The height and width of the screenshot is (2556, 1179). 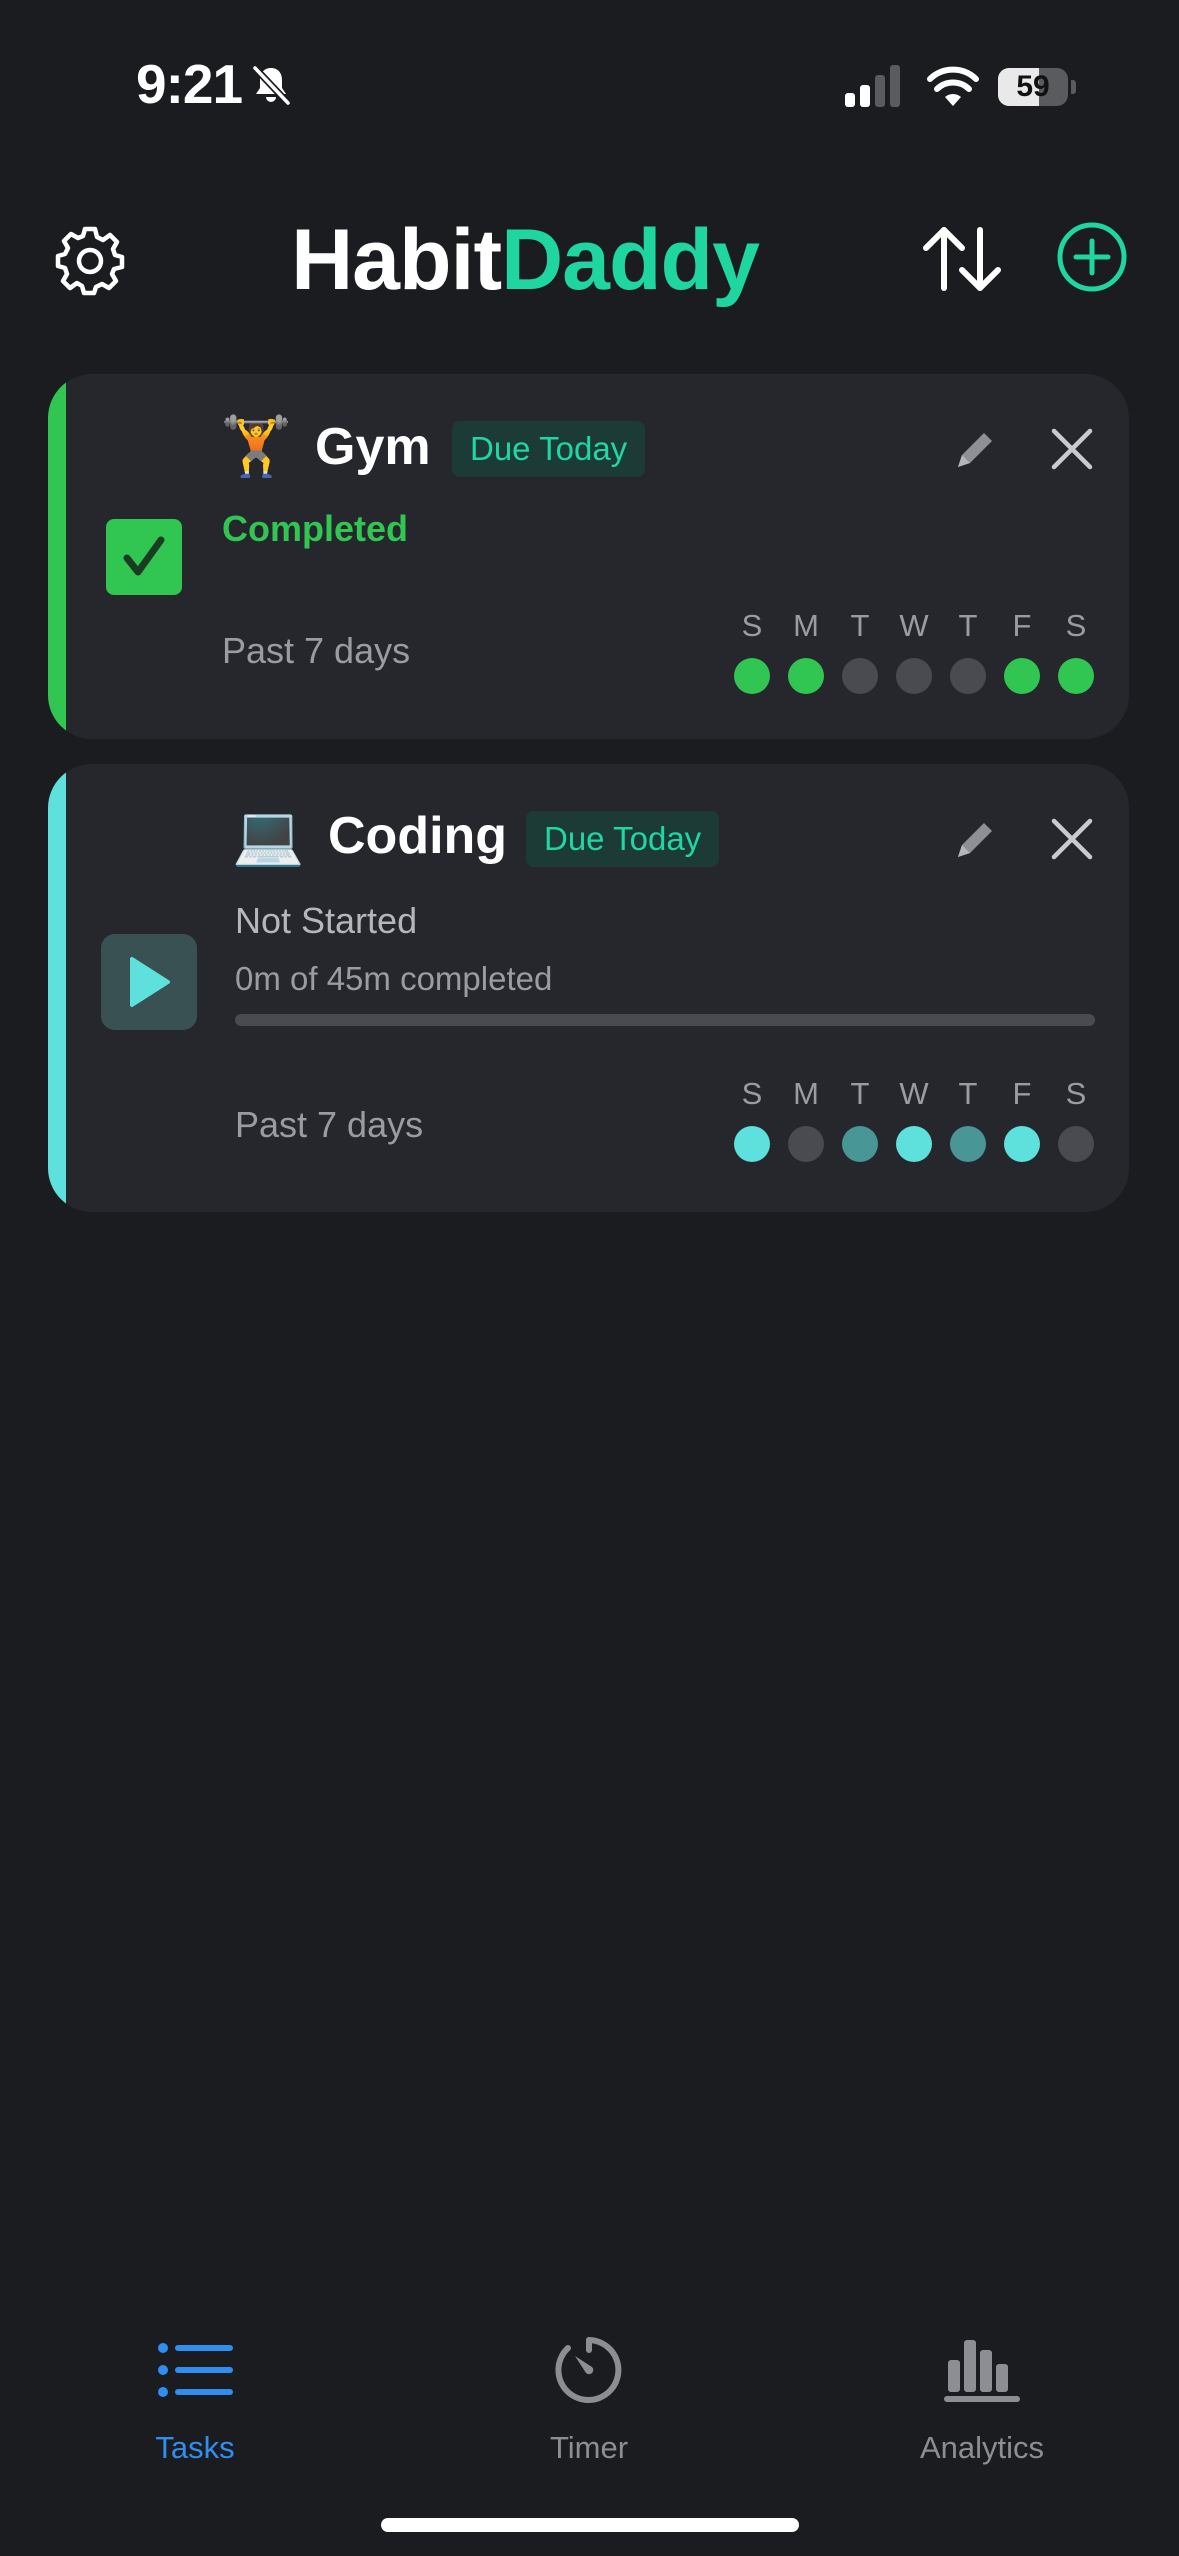 I want to click on sort-button, so click(x=962, y=259).